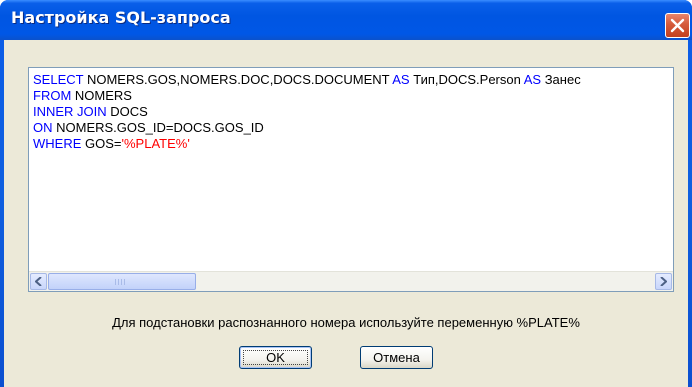  I want to click on sql-keyword: SELECT, so click(58, 79).